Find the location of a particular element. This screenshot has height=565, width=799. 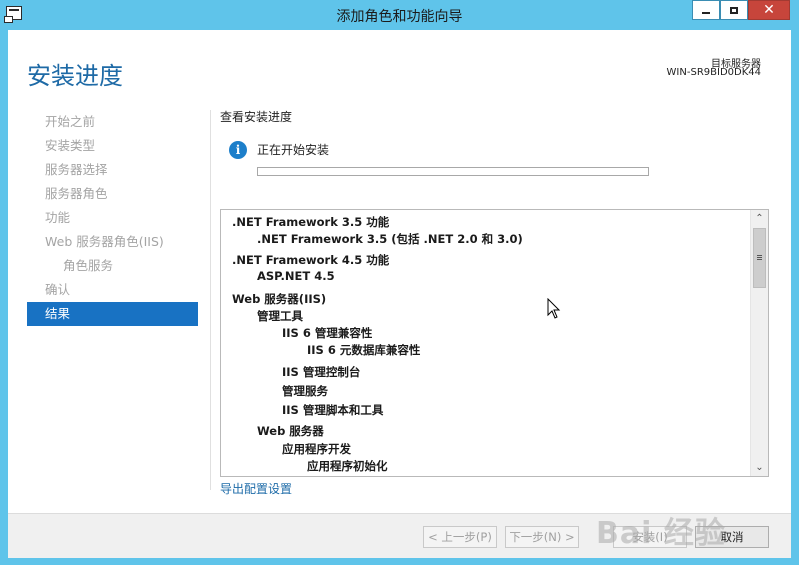

close-button: ✕ is located at coordinates (769, 10).